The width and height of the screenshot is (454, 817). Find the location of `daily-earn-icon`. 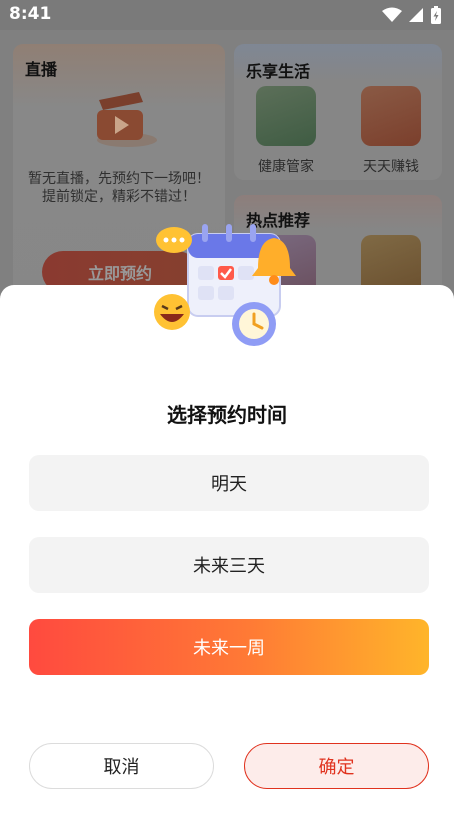

daily-earn-icon is located at coordinates (391, 116).